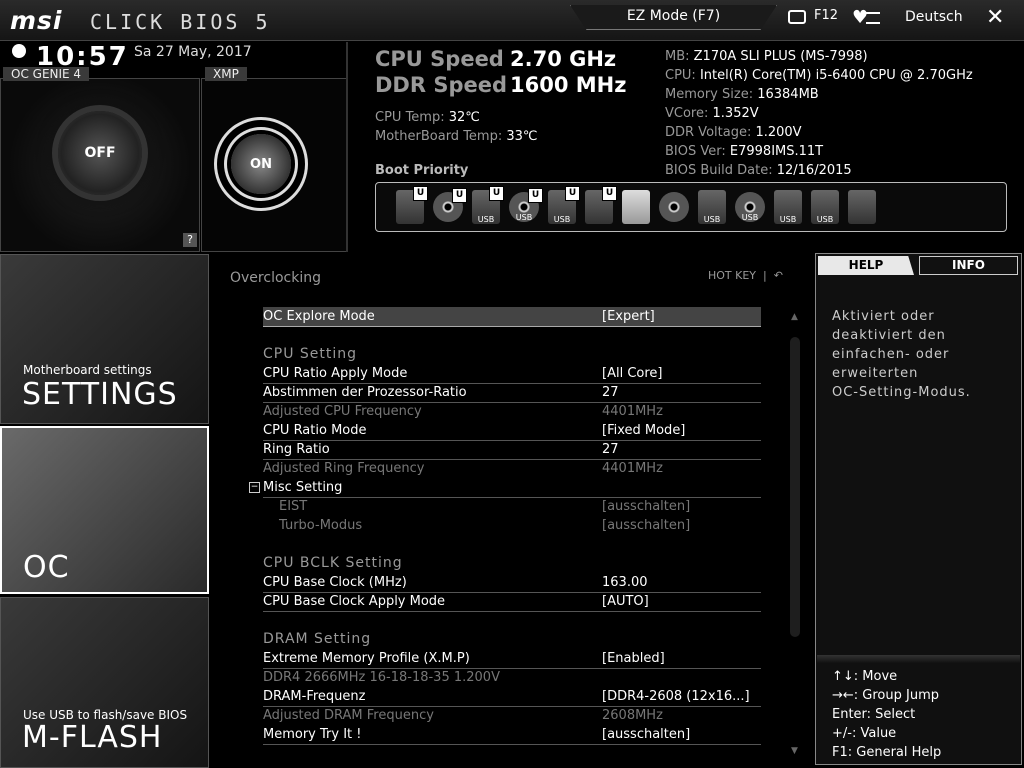 Image resolution: width=1024 pixels, height=768 pixels. What do you see at coordinates (865, 676) in the screenshot?
I see `key-hint: ↑↓: Move` at bounding box center [865, 676].